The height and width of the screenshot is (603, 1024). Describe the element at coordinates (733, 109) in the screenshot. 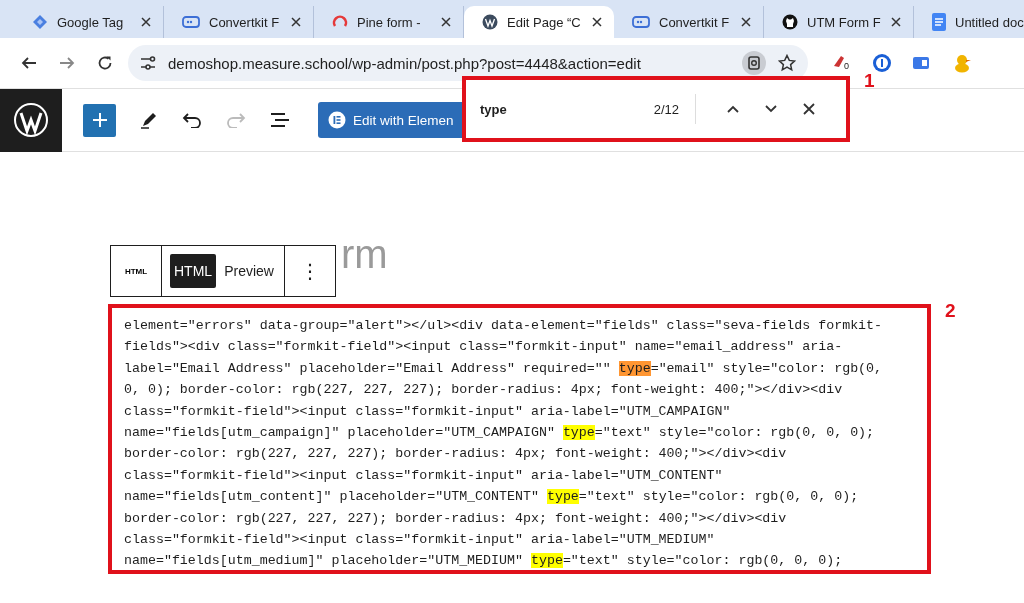

I see `up-icon` at that location.